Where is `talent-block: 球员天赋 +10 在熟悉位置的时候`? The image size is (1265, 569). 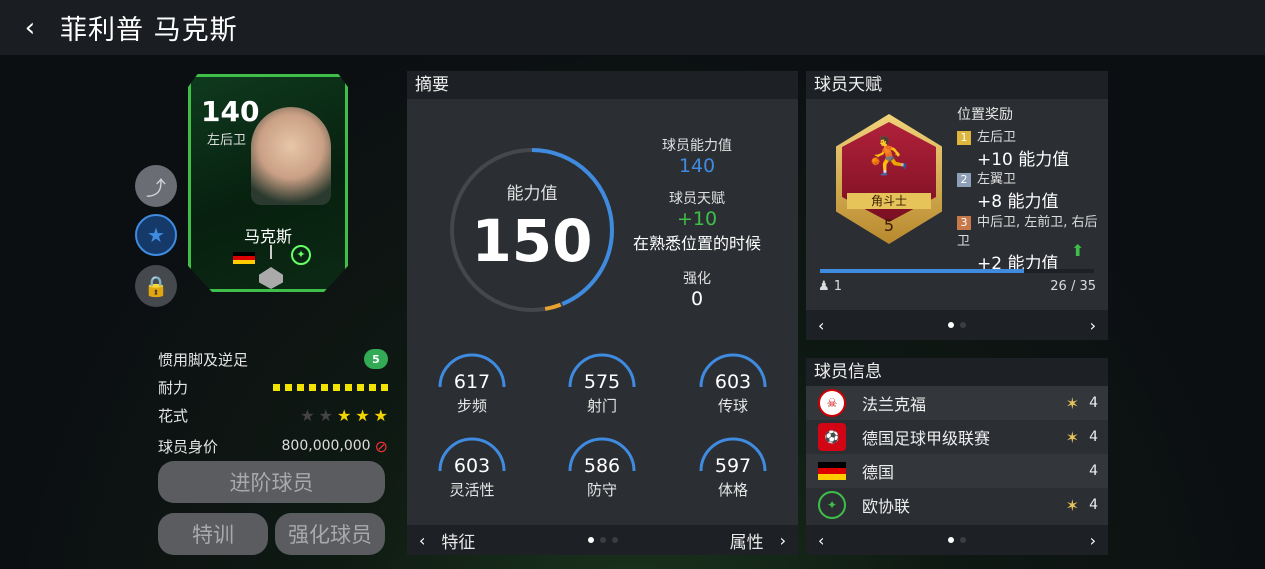 talent-block: 球员天赋 +10 在熟悉位置的时候 is located at coordinates (697, 221).